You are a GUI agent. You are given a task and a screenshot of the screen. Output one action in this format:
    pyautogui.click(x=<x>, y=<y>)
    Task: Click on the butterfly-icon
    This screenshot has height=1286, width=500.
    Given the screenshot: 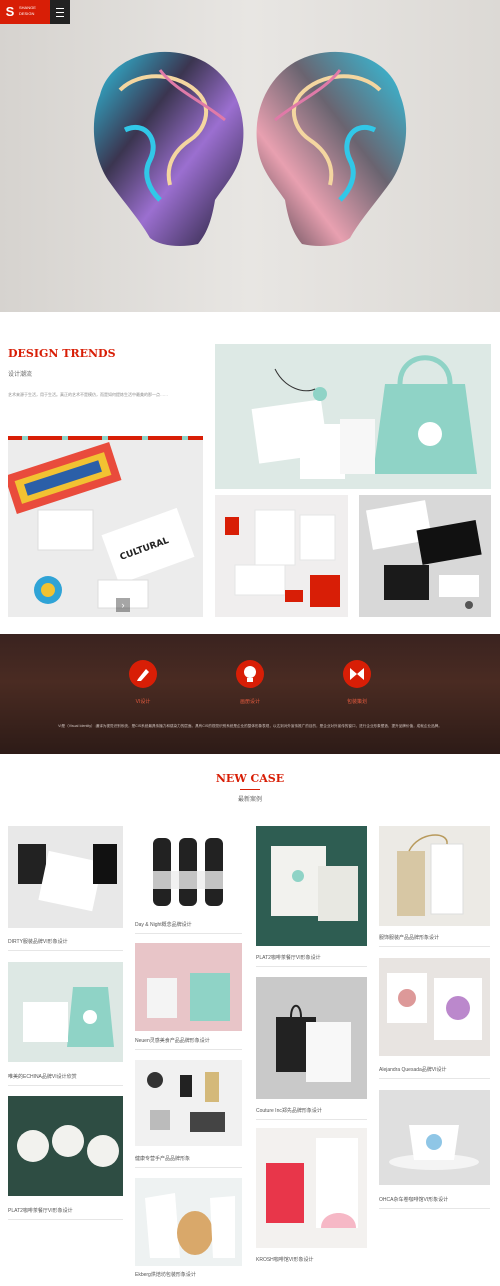 What is the action you would take?
    pyautogui.click(x=357, y=674)
    